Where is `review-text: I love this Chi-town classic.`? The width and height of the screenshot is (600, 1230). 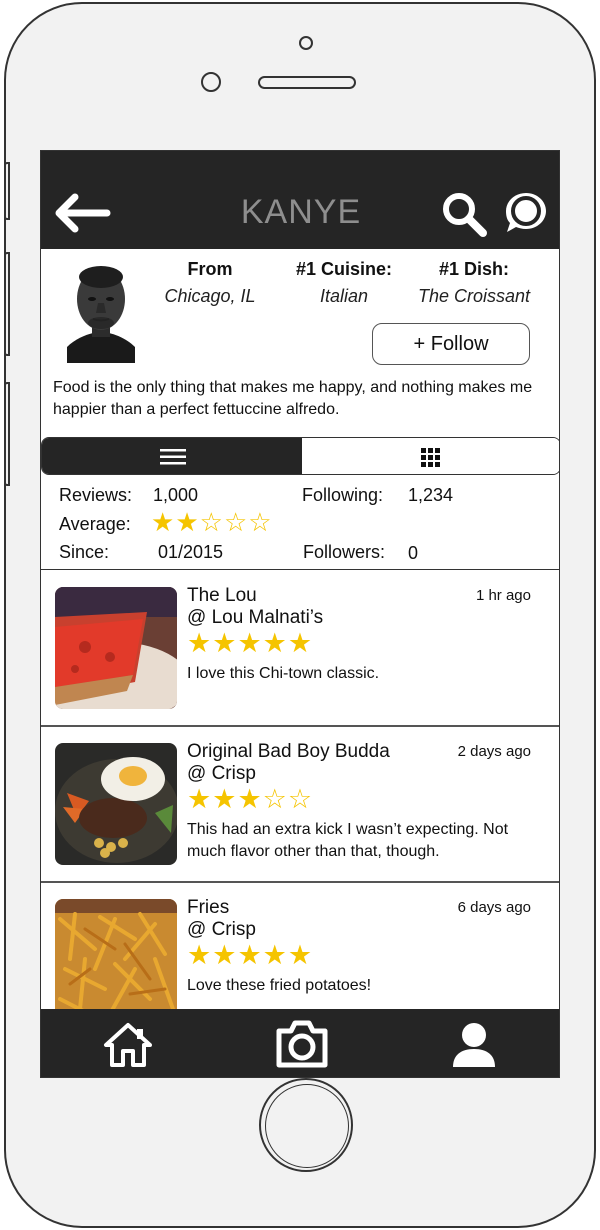
review-text: I love this Chi-town classic. is located at coordinates (283, 673).